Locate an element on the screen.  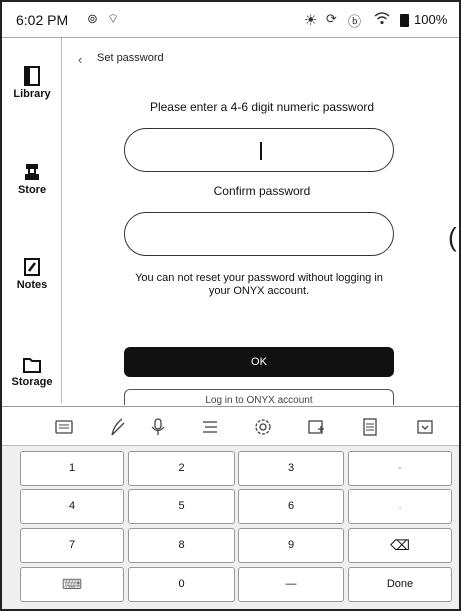
space-key: — is located at coordinates (291, 584).